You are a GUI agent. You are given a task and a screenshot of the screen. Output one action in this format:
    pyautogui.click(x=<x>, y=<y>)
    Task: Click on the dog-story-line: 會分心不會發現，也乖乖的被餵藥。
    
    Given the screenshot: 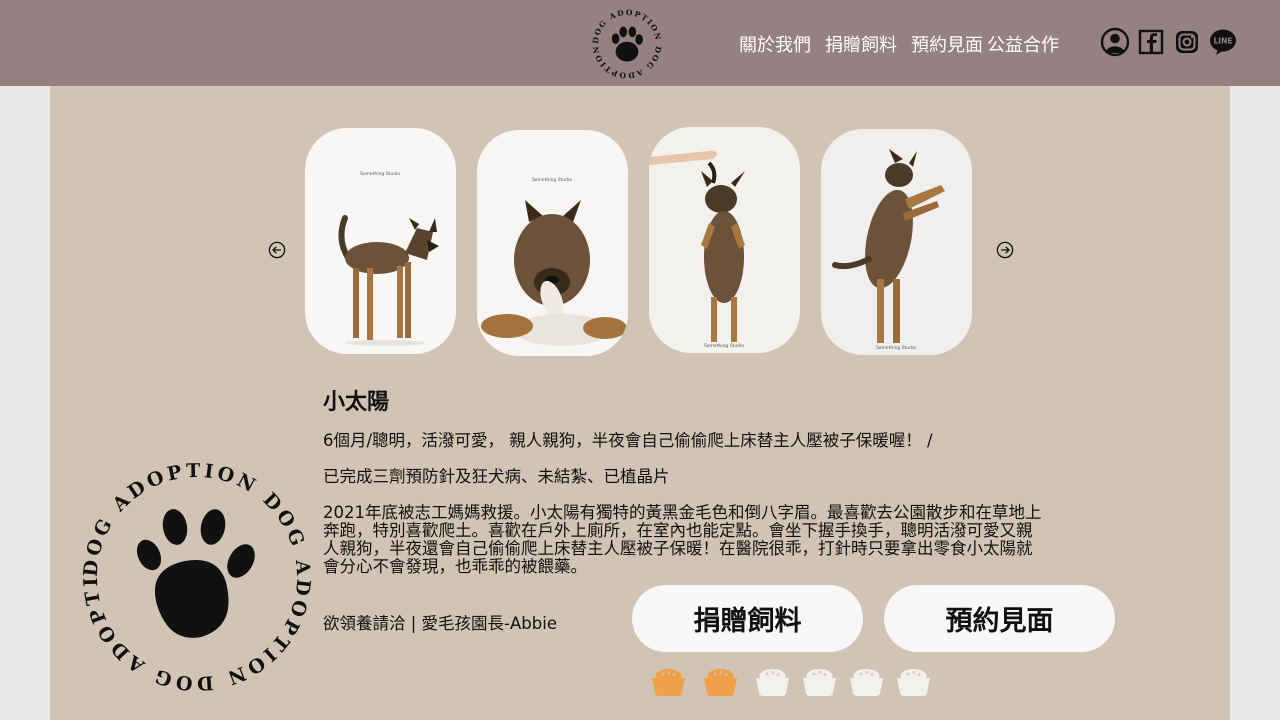 What is the action you would take?
    pyautogui.click(x=455, y=566)
    